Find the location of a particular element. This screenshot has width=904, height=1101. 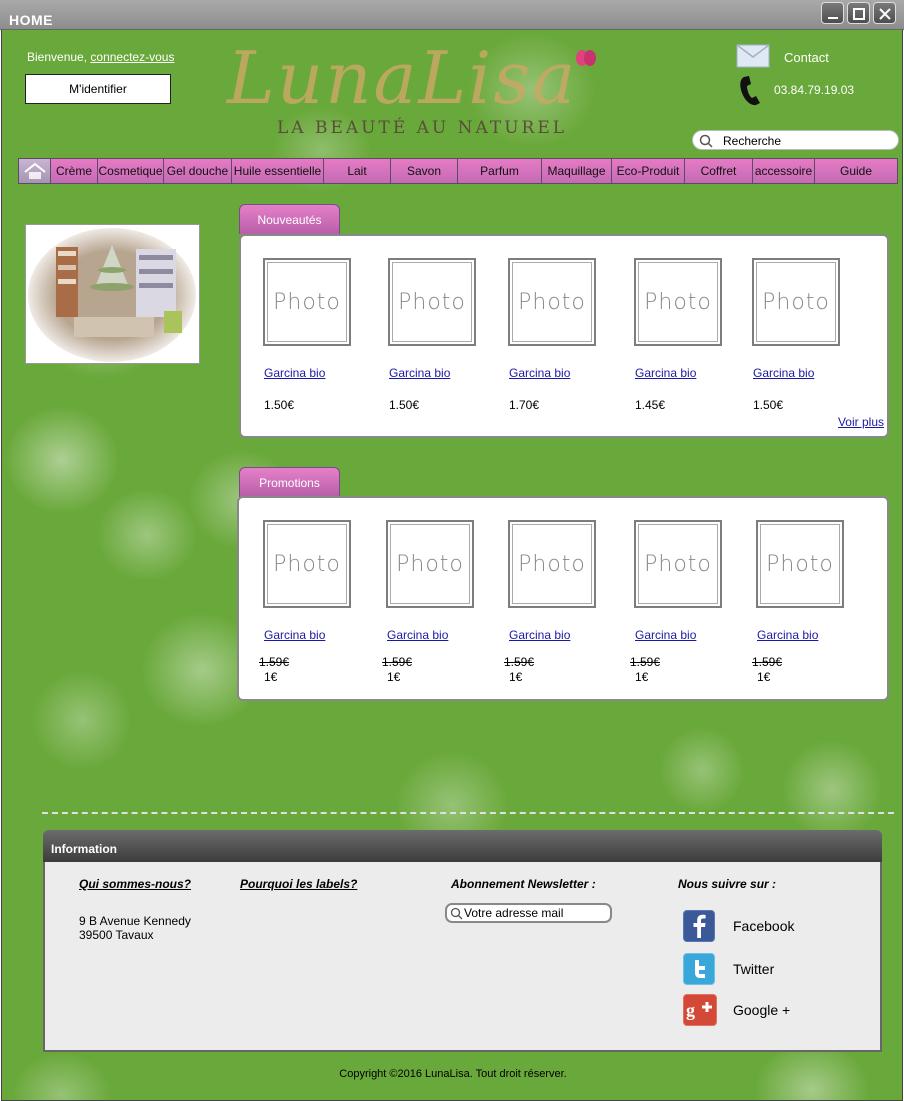

product-price: 1.45€ is located at coordinates (650, 405).